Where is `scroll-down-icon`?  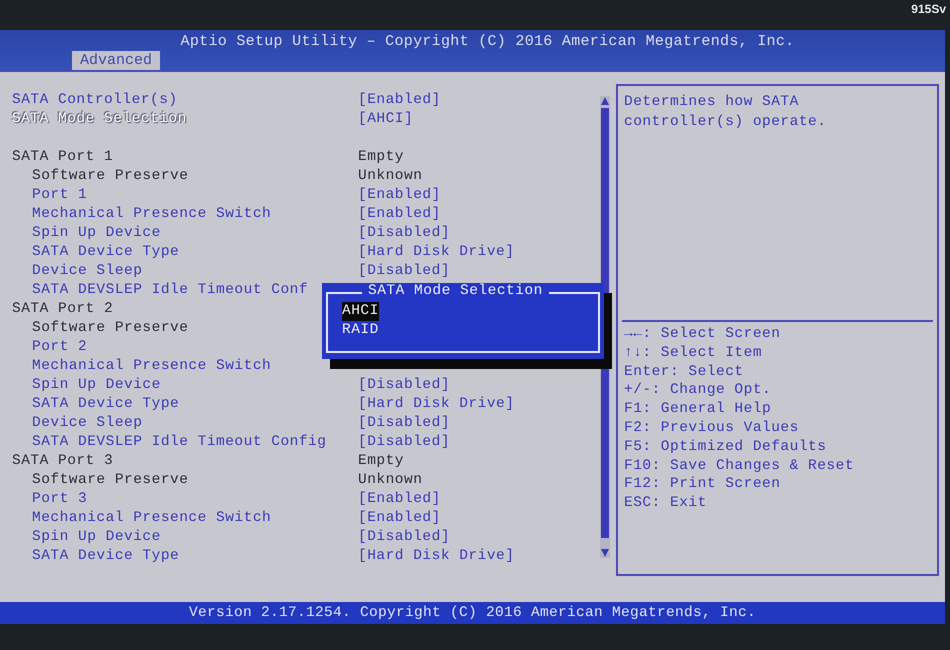 scroll-down-icon is located at coordinates (605, 553).